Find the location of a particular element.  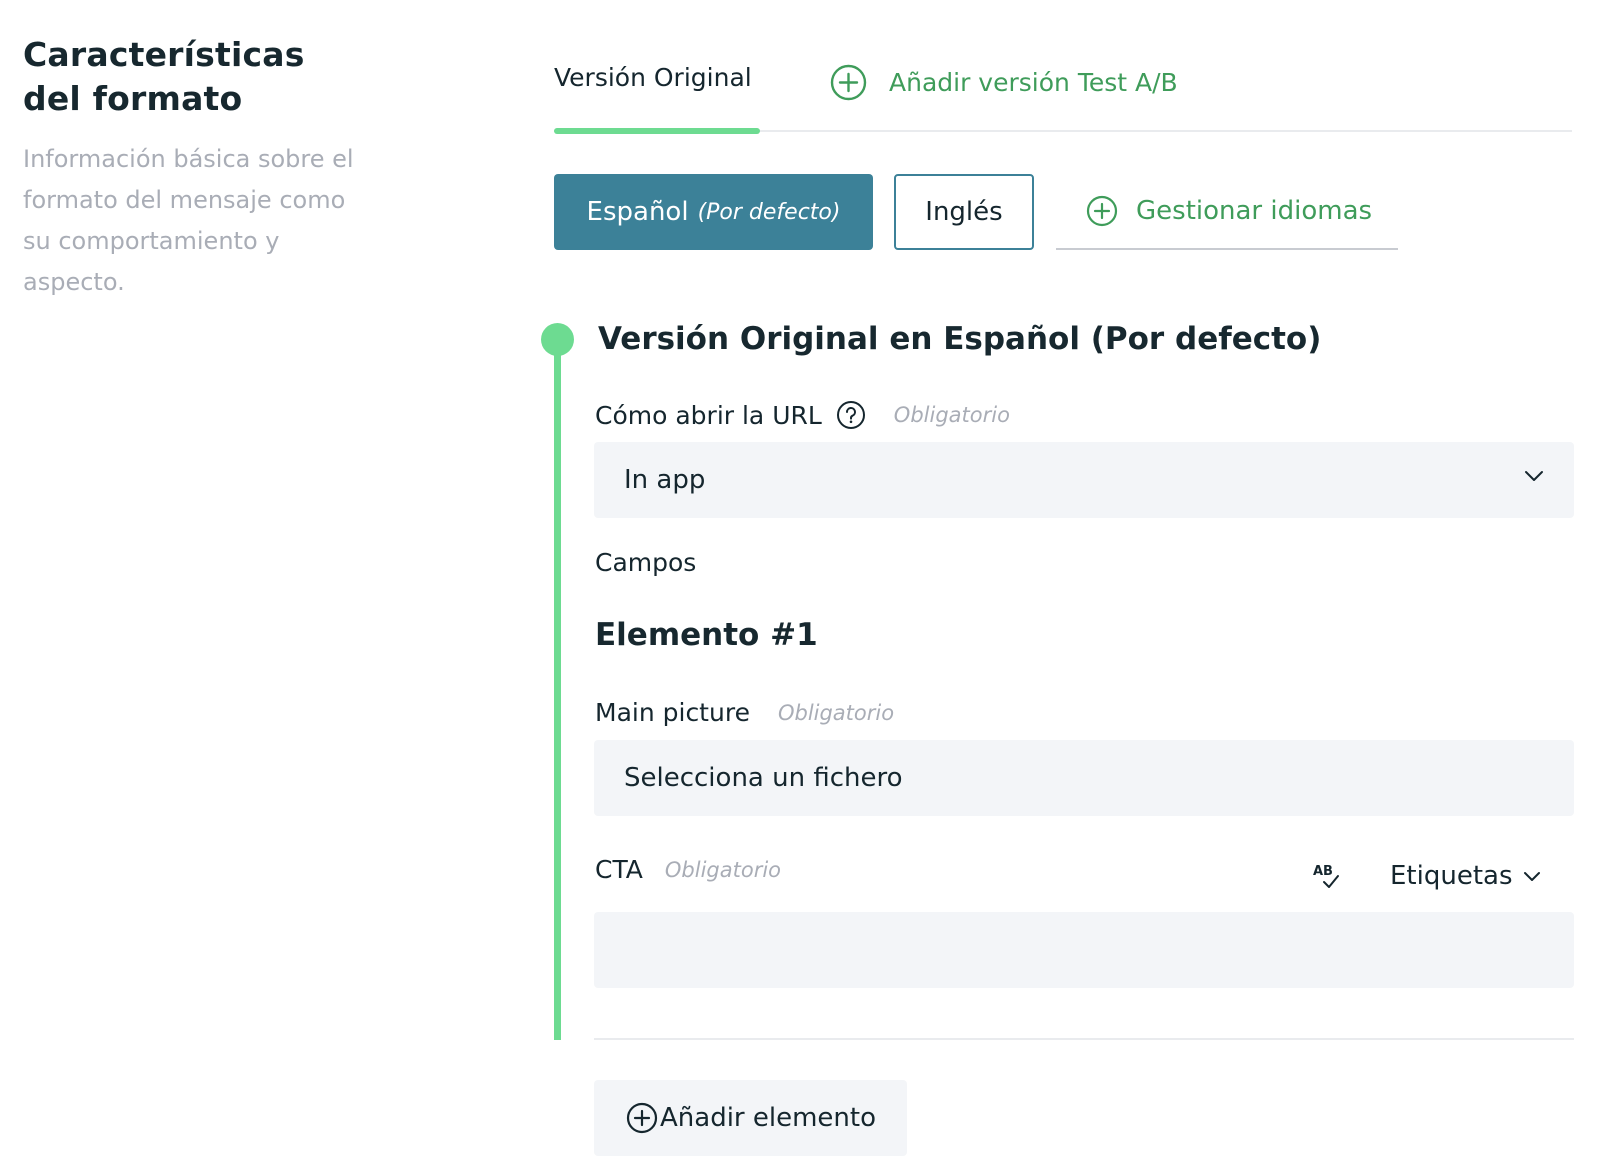

url-open-label-text: Cómo abrir la URL is located at coordinates (708, 415).